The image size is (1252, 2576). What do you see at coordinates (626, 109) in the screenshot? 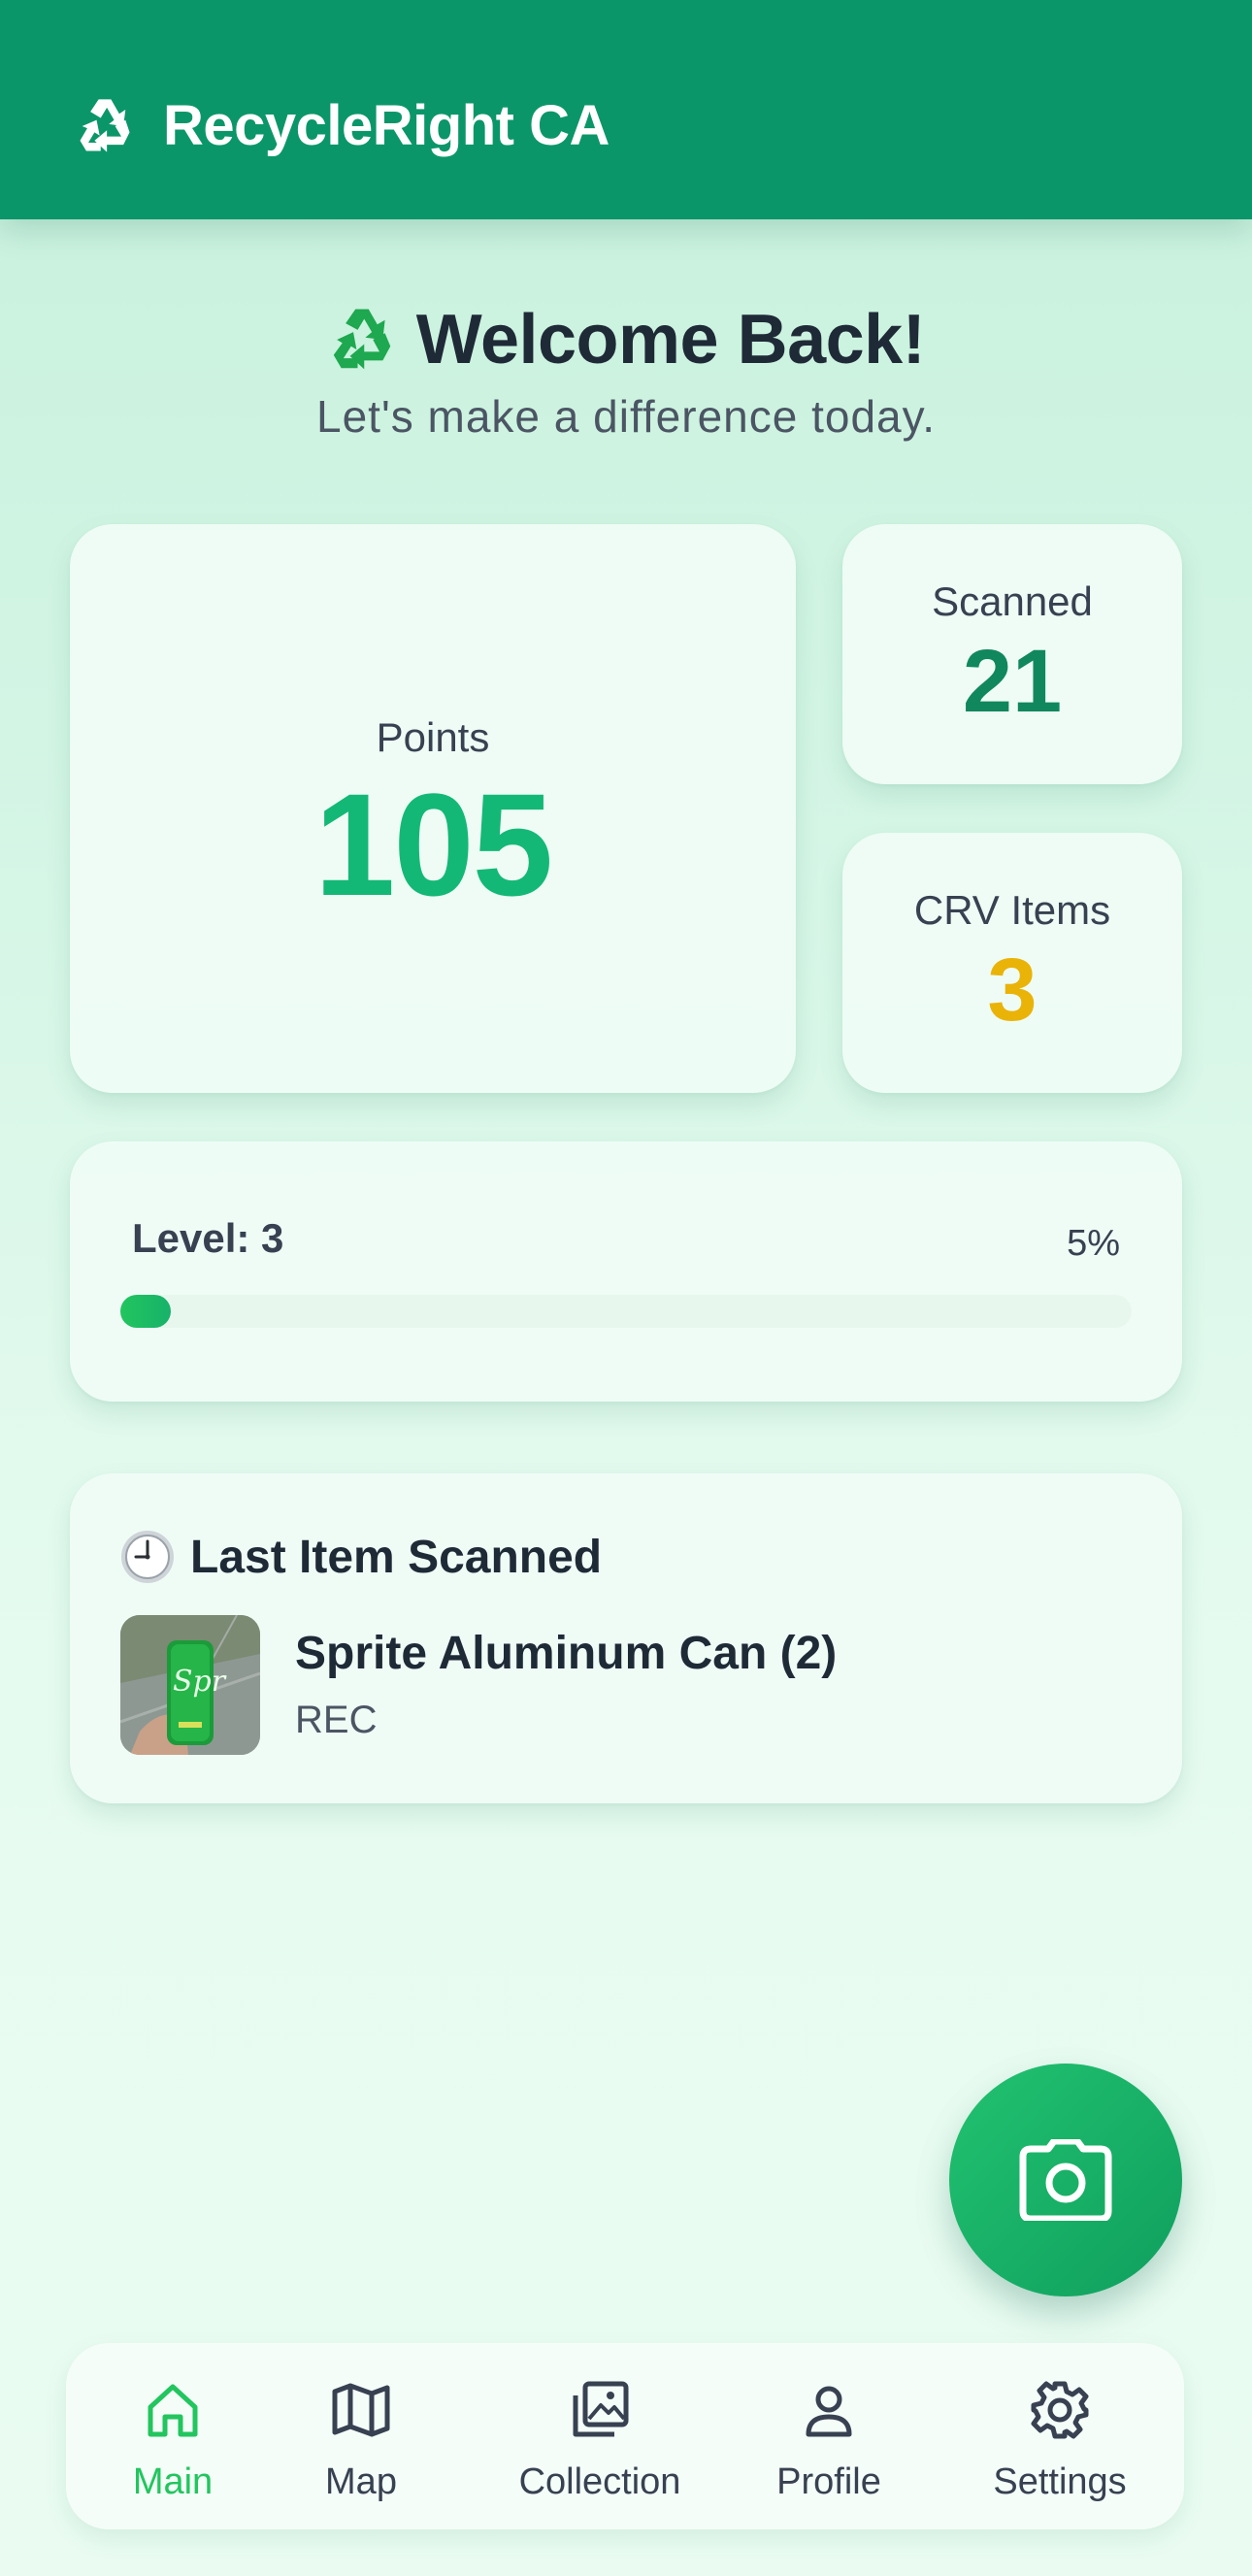
I see `app-header: RecycleRight CA` at bounding box center [626, 109].